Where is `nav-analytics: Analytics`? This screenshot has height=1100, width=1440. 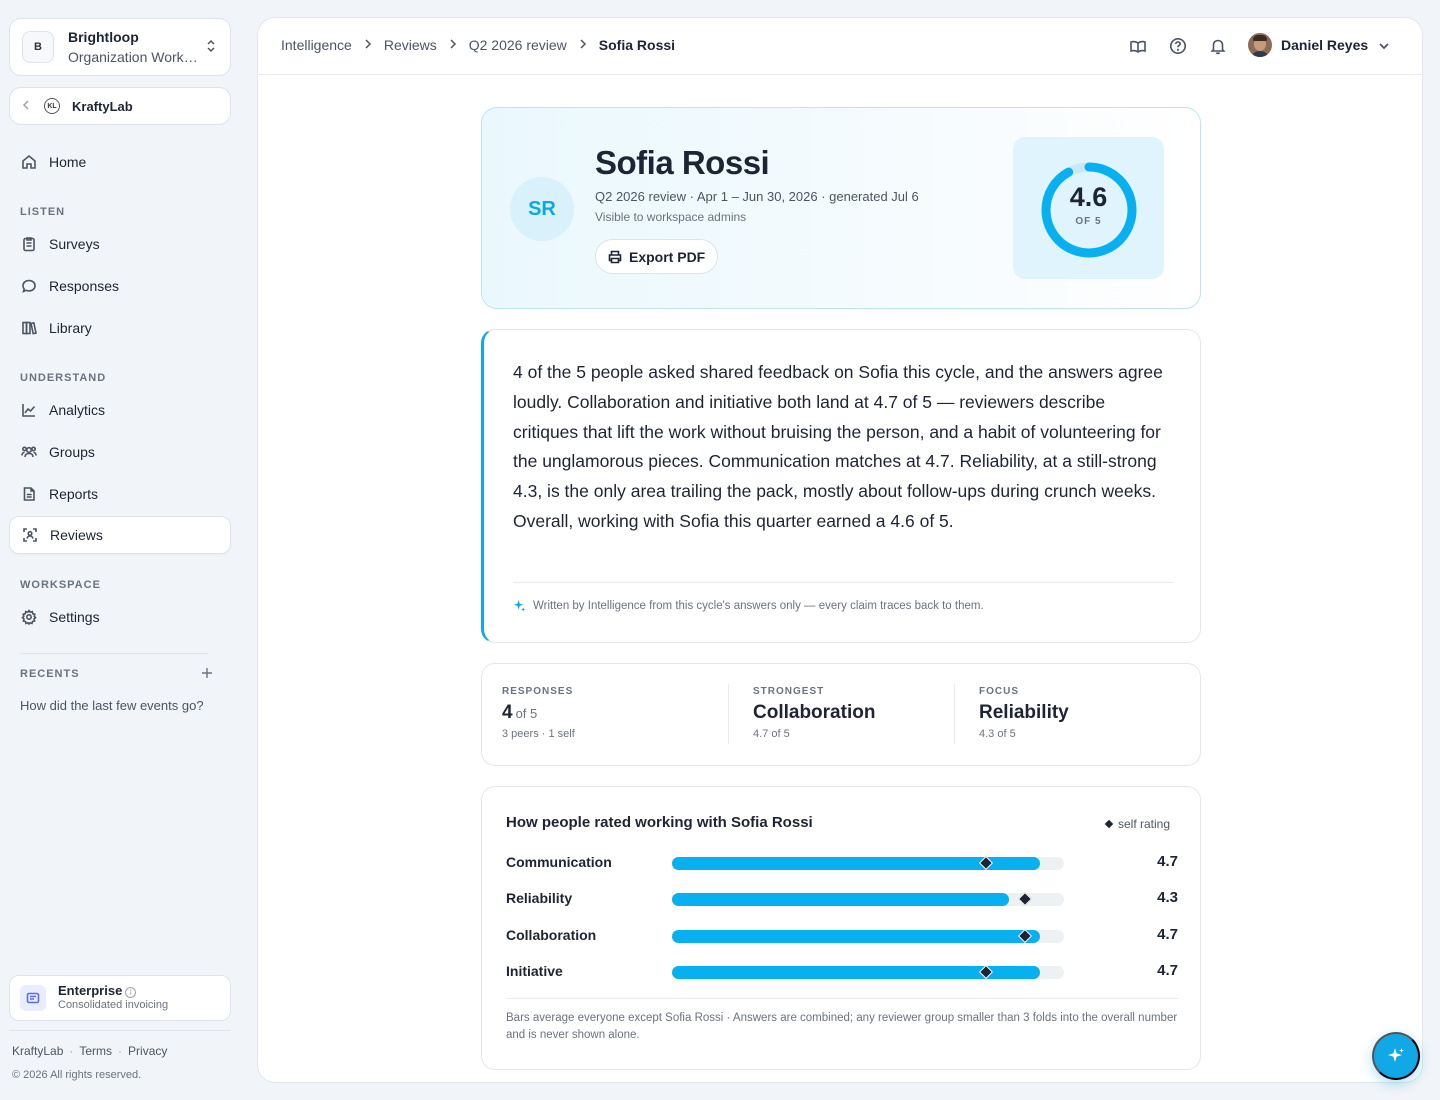 nav-analytics: Analytics is located at coordinates (120, 410).